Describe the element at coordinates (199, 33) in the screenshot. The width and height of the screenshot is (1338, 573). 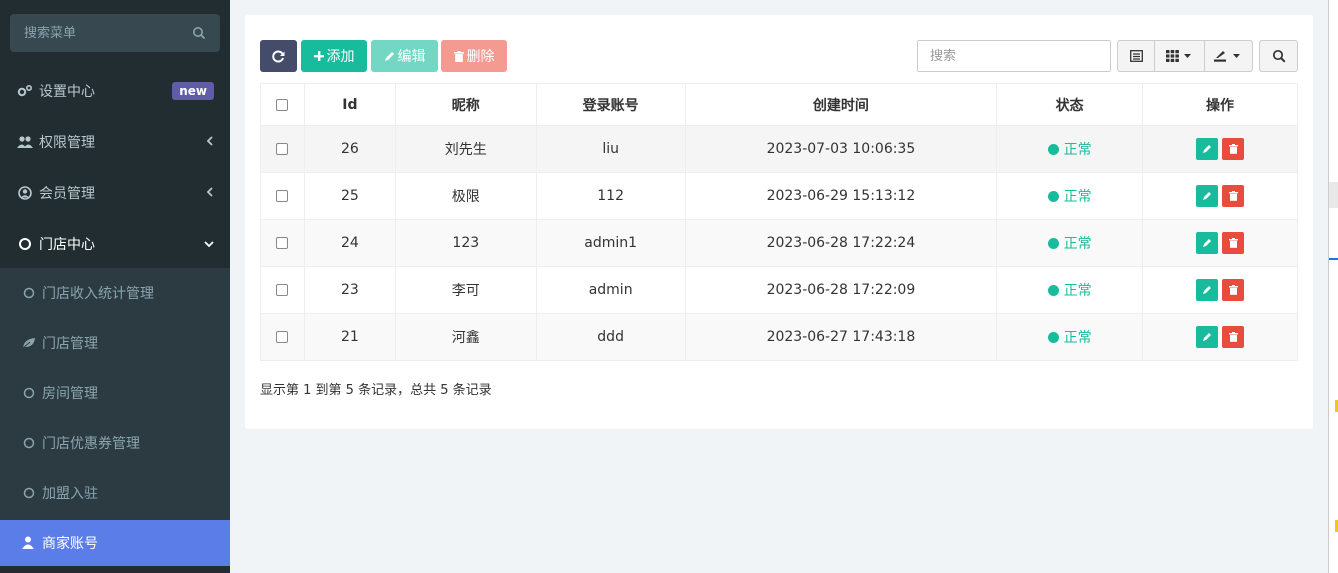
I see `search-icon` at that location.